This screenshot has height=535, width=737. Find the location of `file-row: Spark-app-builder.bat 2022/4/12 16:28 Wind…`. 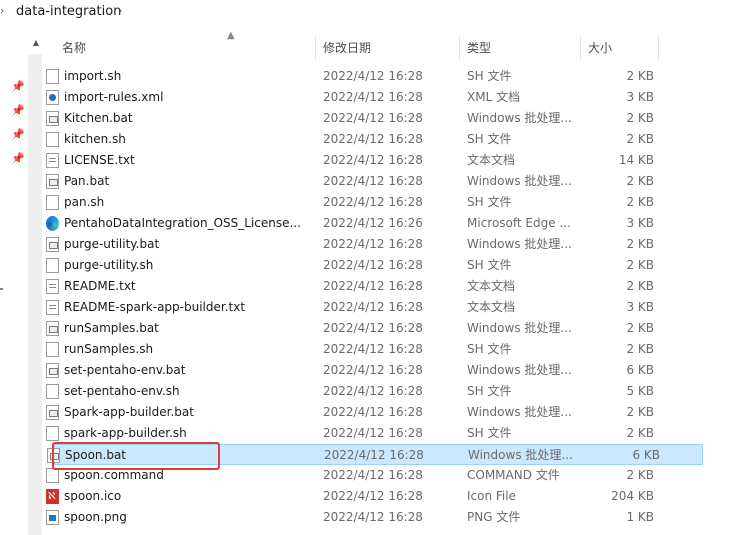

file-row: Spark-app-builder.bat 2022/4/12 16:28 Wind… is located at coordinates (390, 412).